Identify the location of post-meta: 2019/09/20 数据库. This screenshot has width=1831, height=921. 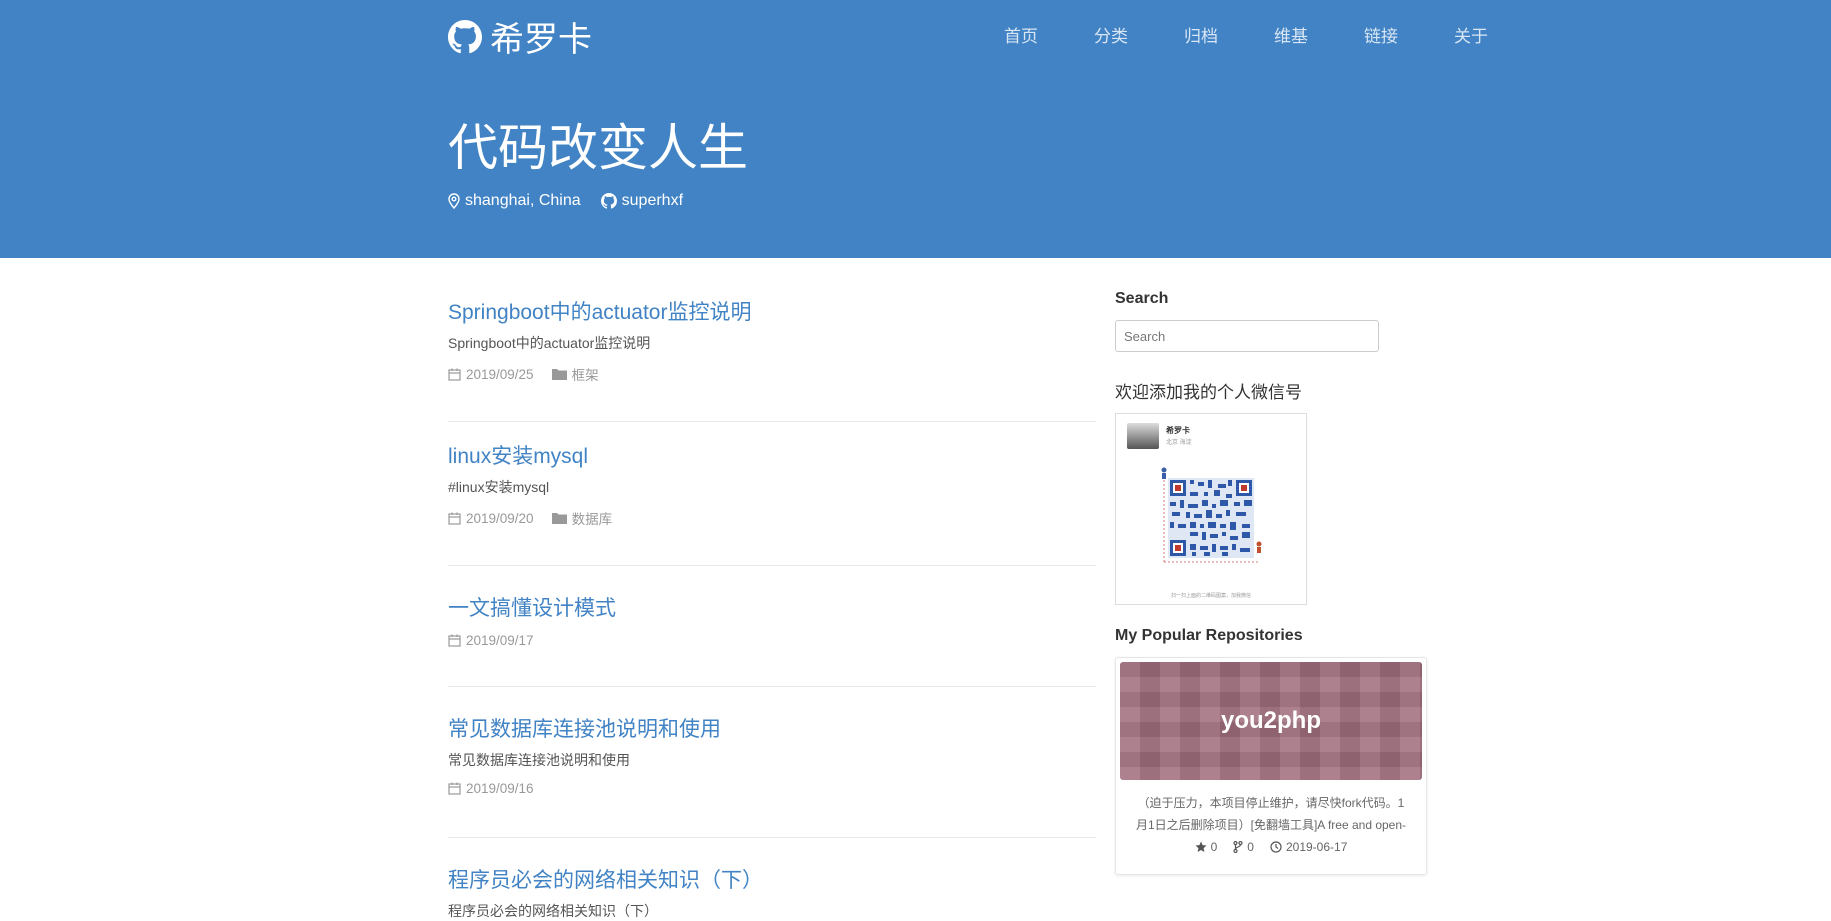
(772, 518).